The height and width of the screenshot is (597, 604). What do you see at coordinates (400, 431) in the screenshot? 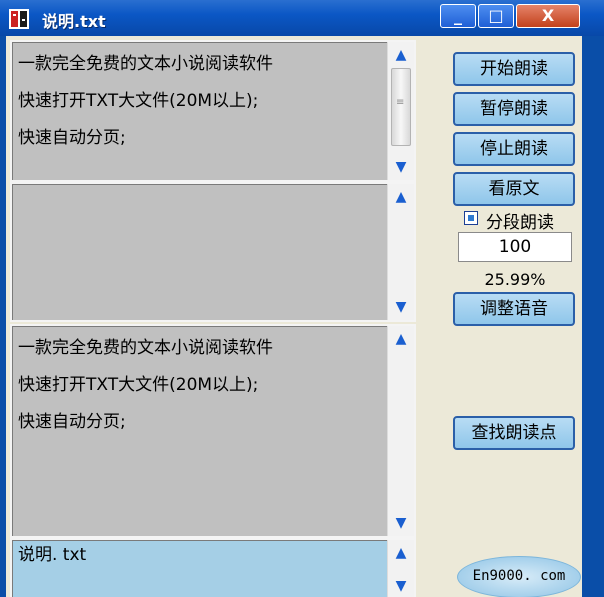
I see `pane-3-scrollbar: ▲ ▼` at bounding box center [400, 431].